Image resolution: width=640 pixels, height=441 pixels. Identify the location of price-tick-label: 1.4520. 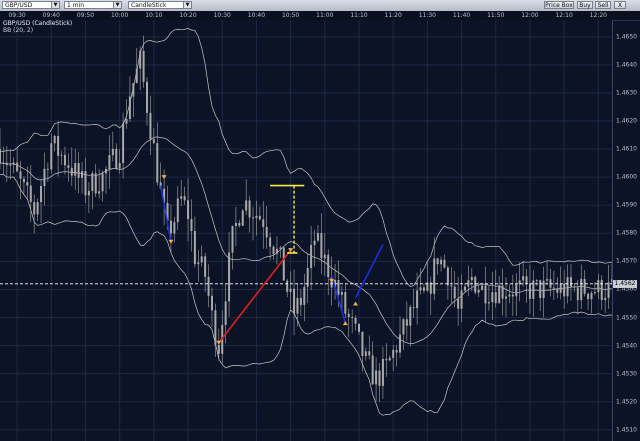
(626, 402).